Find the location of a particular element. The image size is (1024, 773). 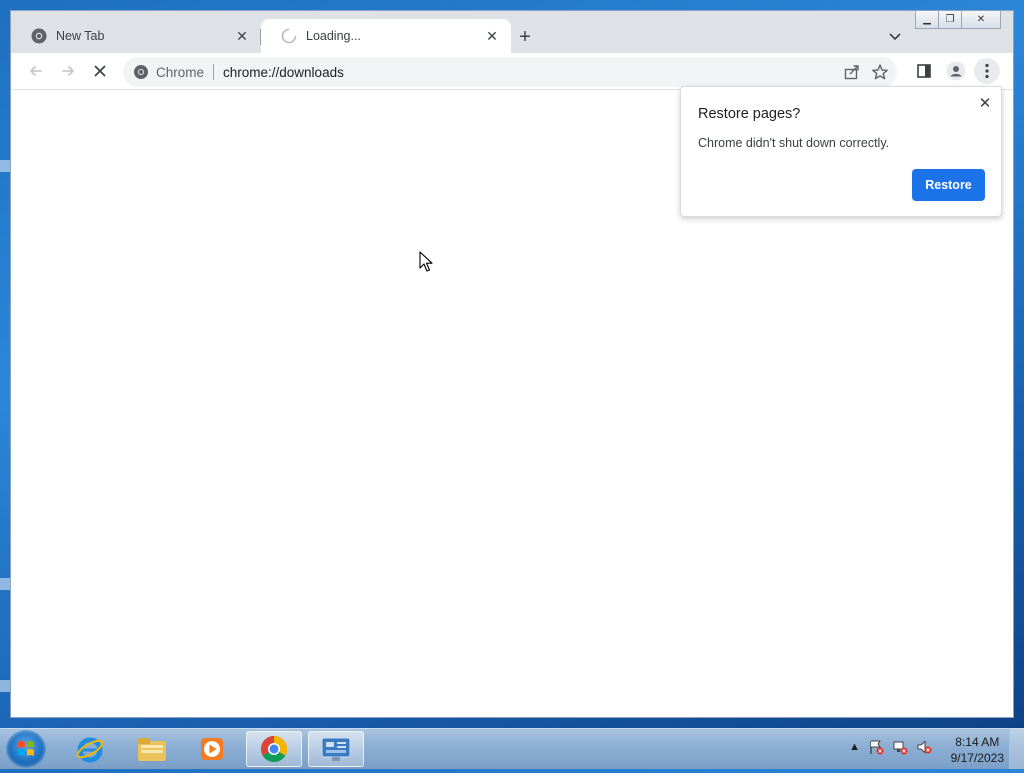

avatar-icon is located at coordinates (956, 71).